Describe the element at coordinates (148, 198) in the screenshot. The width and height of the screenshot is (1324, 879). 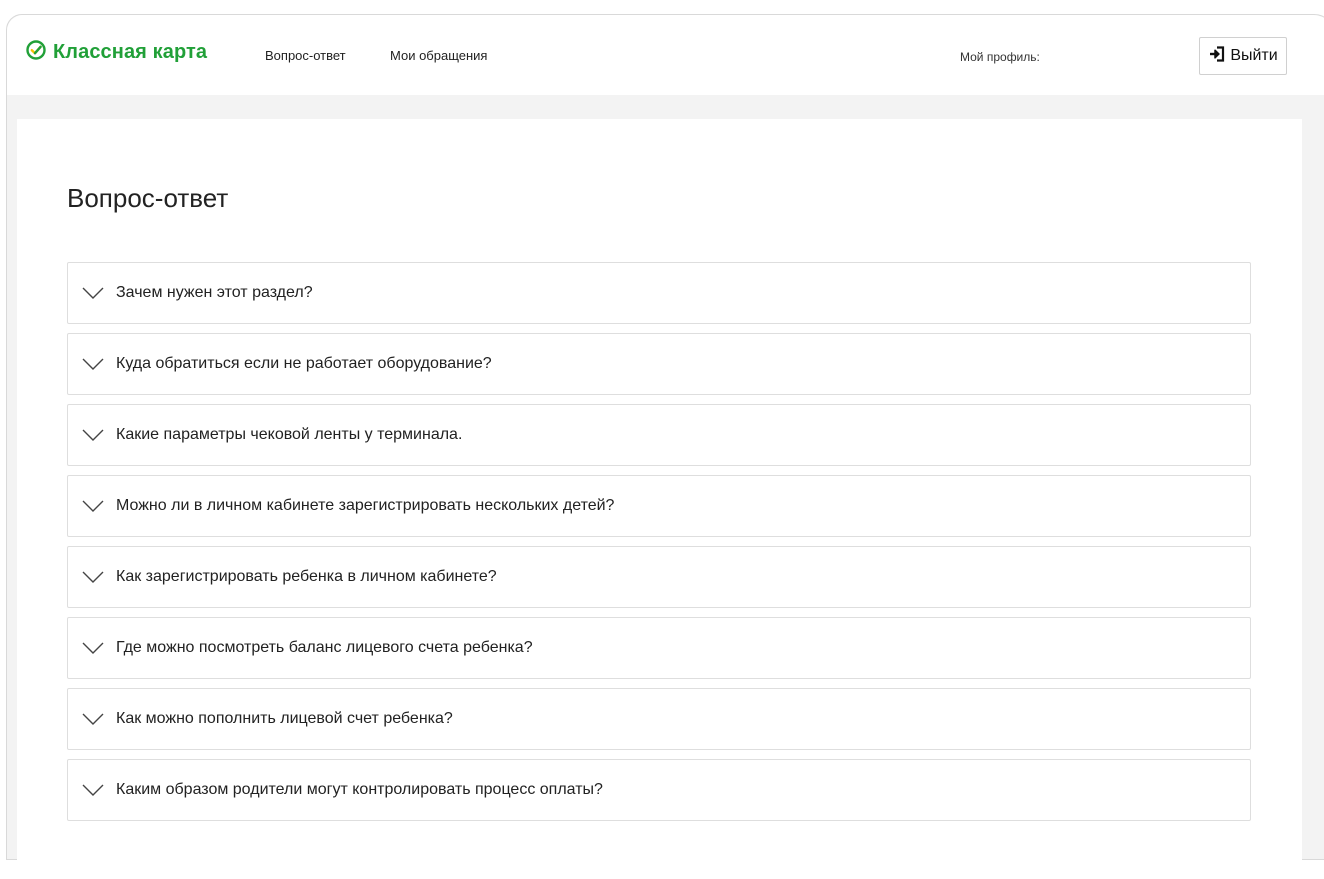
I see `page-title: Вопрос-ответ` at that location.